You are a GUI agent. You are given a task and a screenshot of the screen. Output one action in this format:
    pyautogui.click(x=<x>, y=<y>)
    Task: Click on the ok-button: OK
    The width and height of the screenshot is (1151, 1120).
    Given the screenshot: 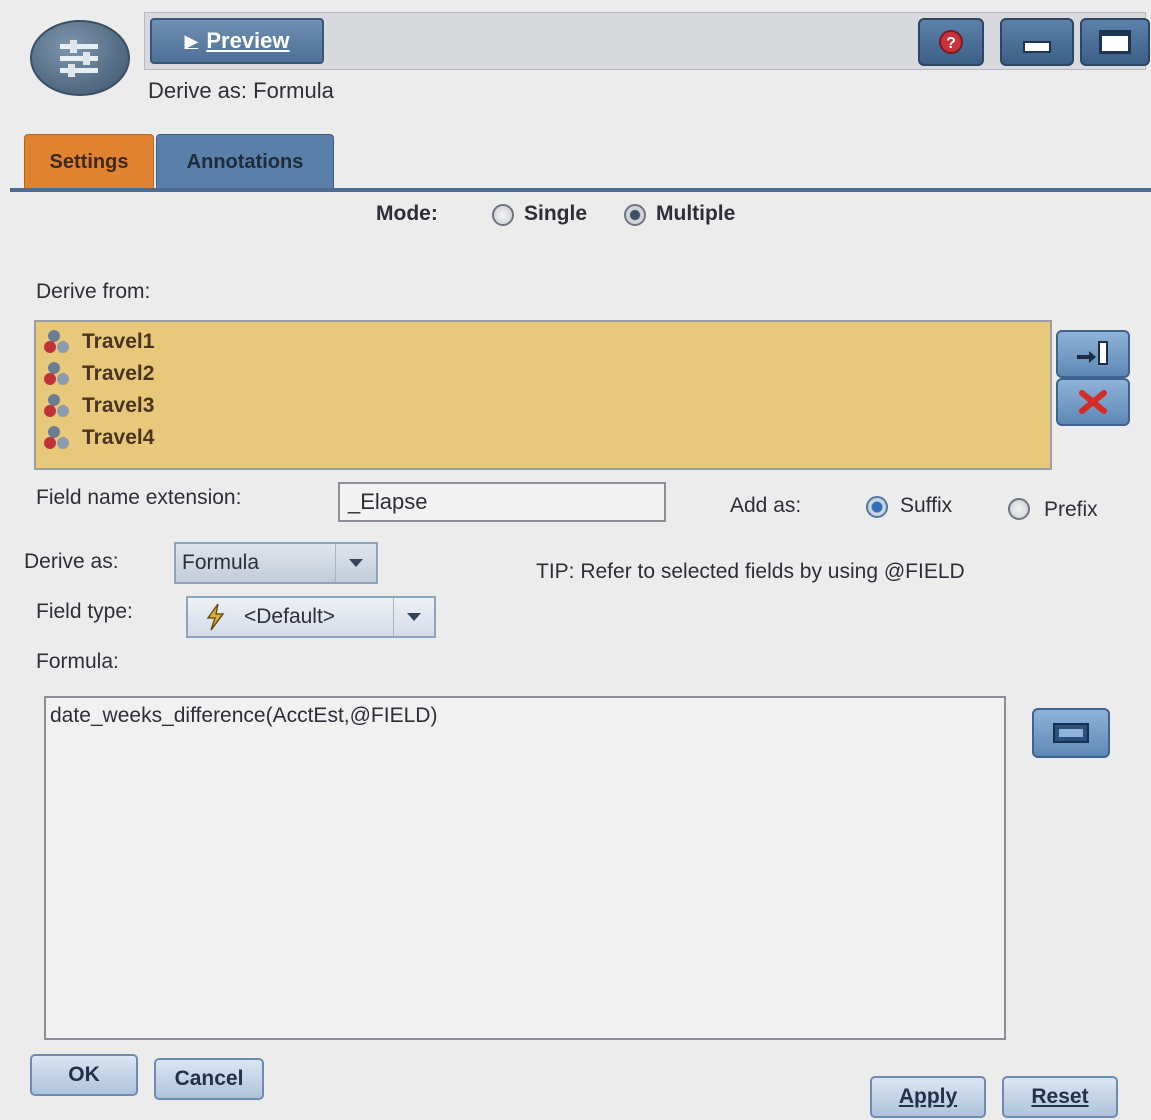 What is the action you would take?
    pyautogui.click(x=84, y=1075)
    